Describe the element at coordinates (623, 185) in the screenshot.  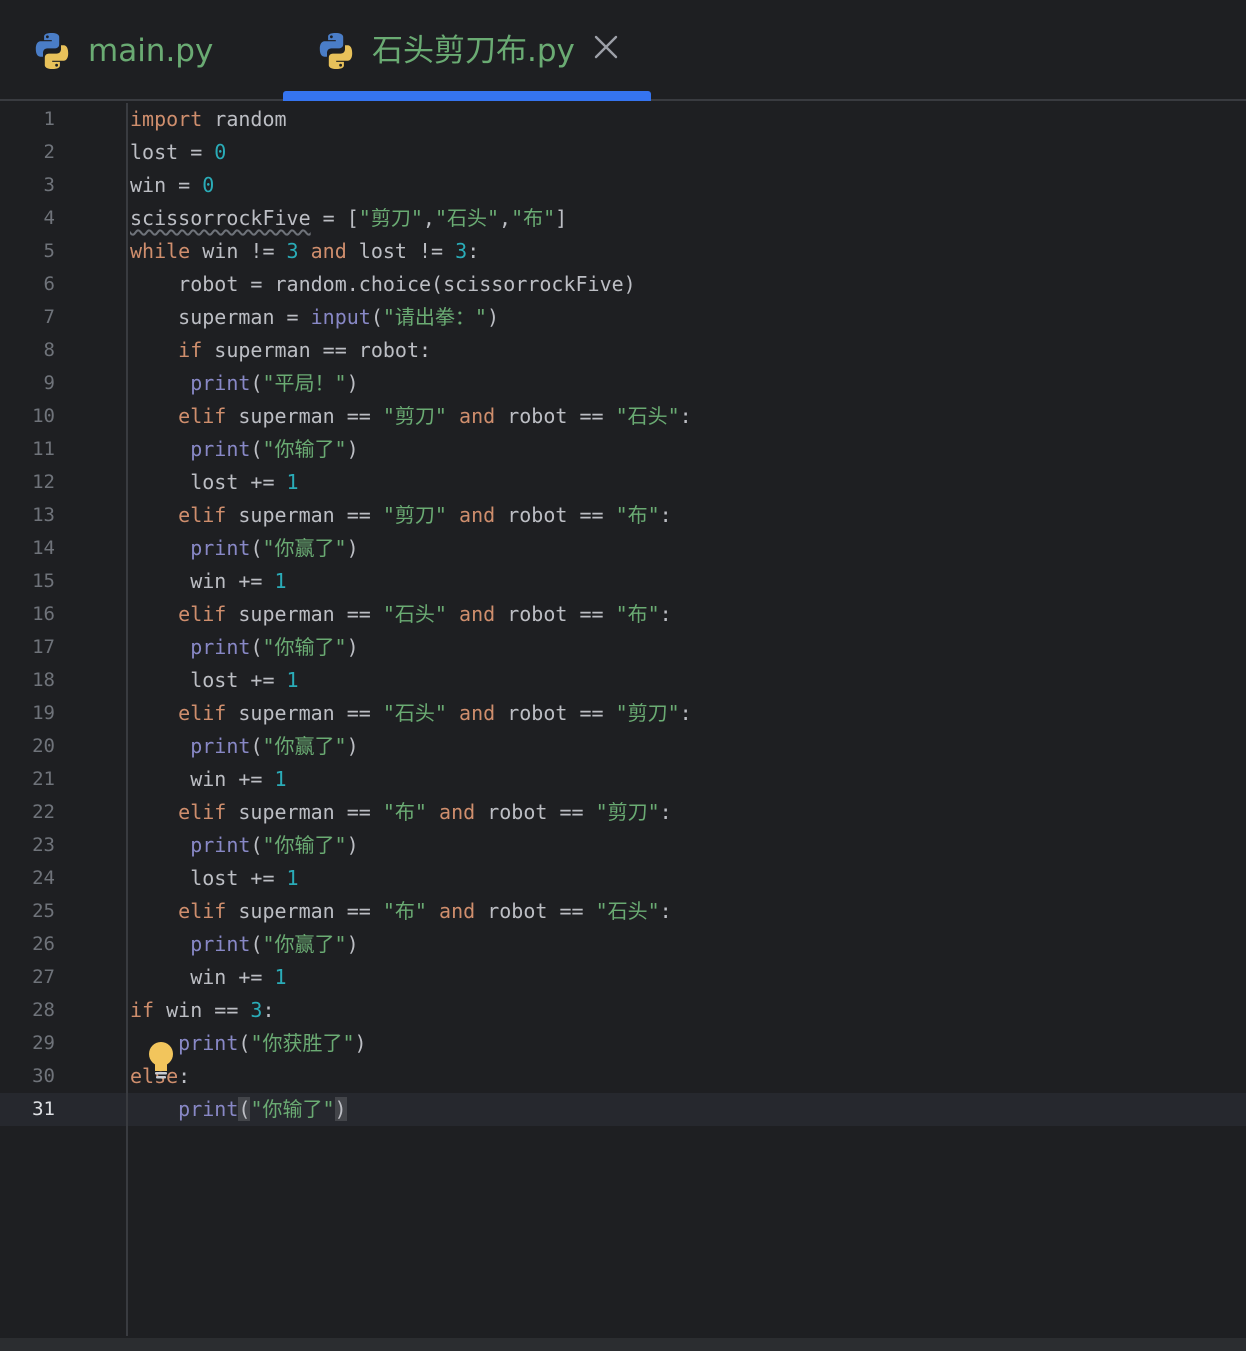
I see `code-line: 3 win = 0` at that location.